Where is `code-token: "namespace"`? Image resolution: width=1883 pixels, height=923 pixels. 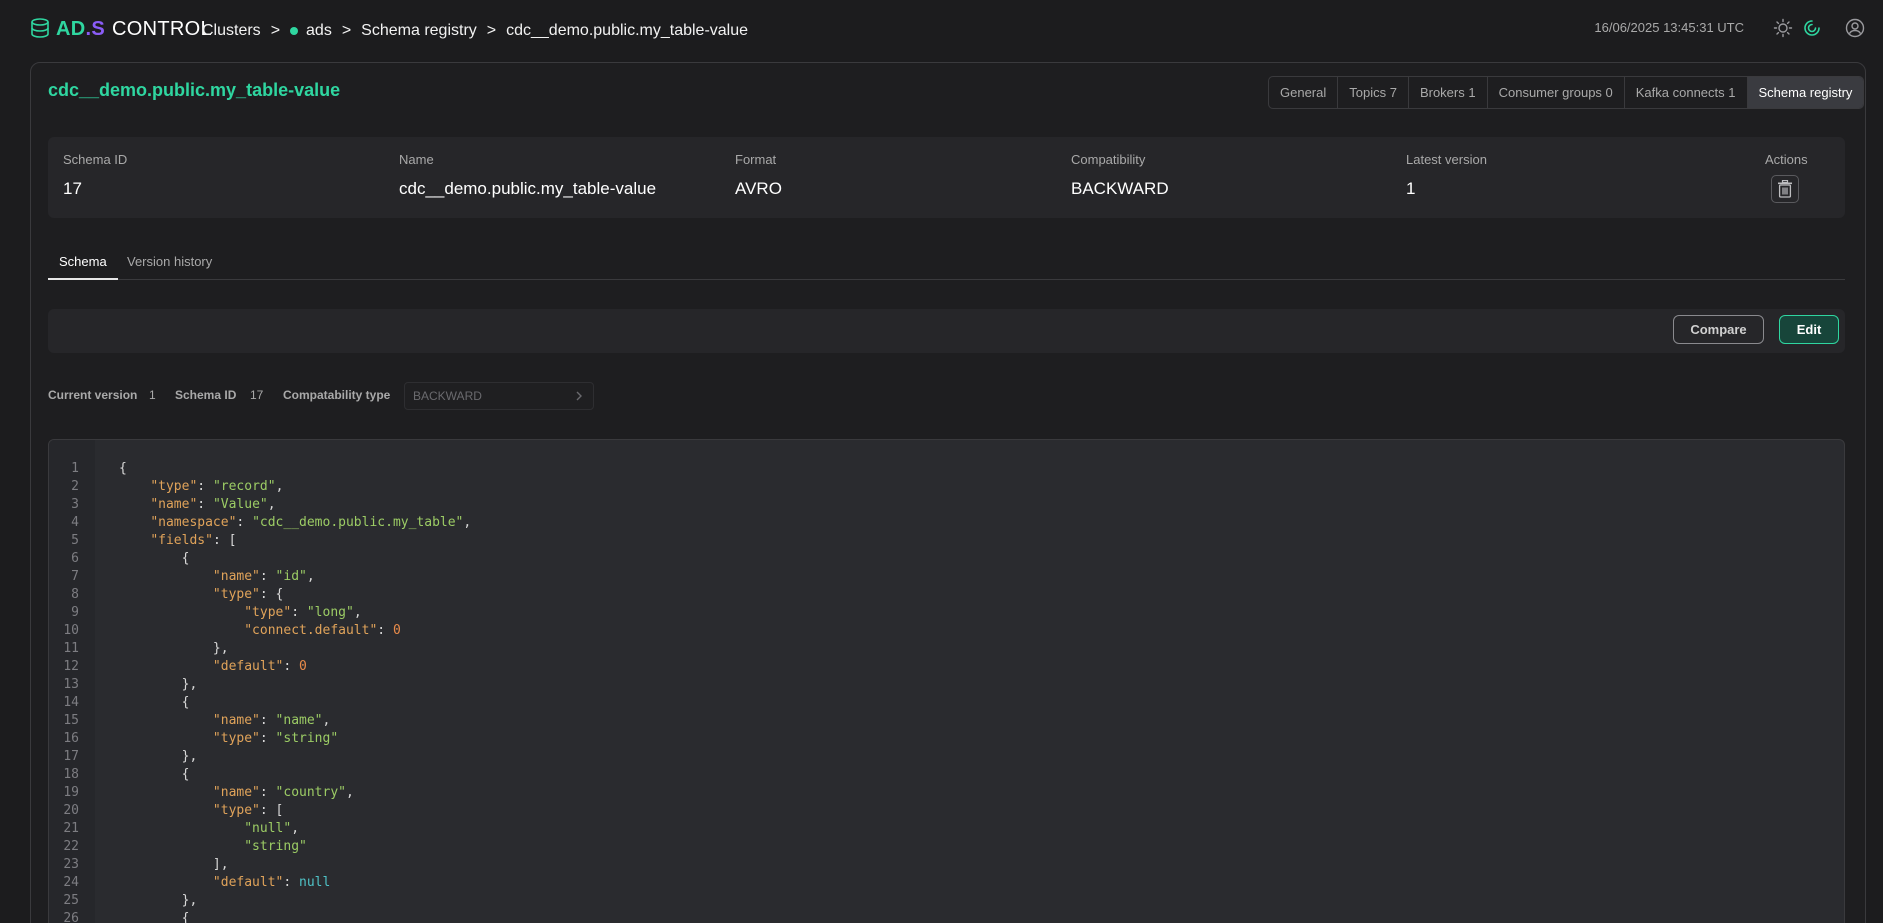
code-token: "namespace" is located at coordinates (193, 522).